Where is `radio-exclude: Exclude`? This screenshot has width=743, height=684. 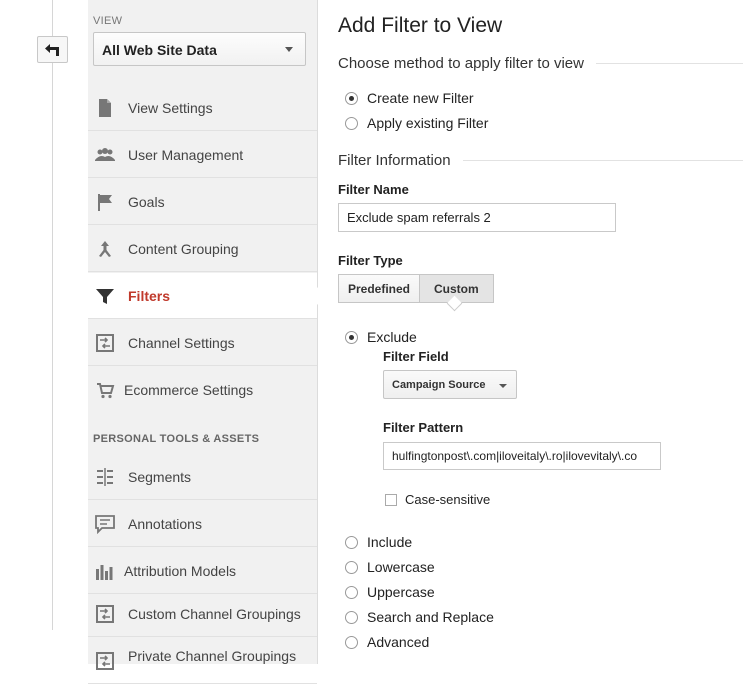 radio-exclude: Exclude is located at coordinates (381, 337).